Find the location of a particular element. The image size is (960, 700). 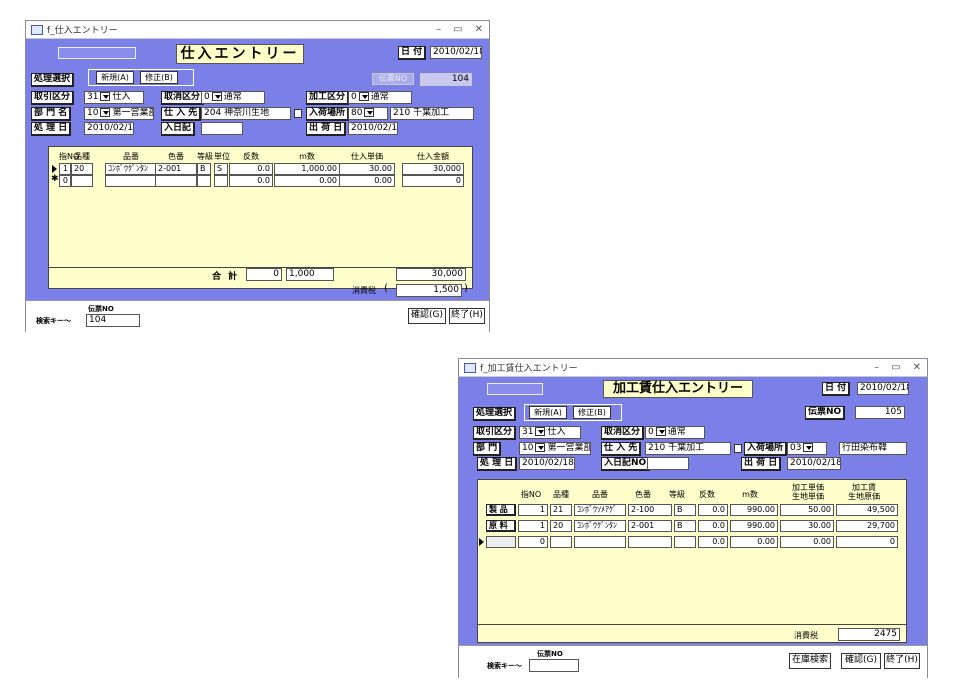

denpyo-no-button: 伝票NO is located at coordinates (393, 79).